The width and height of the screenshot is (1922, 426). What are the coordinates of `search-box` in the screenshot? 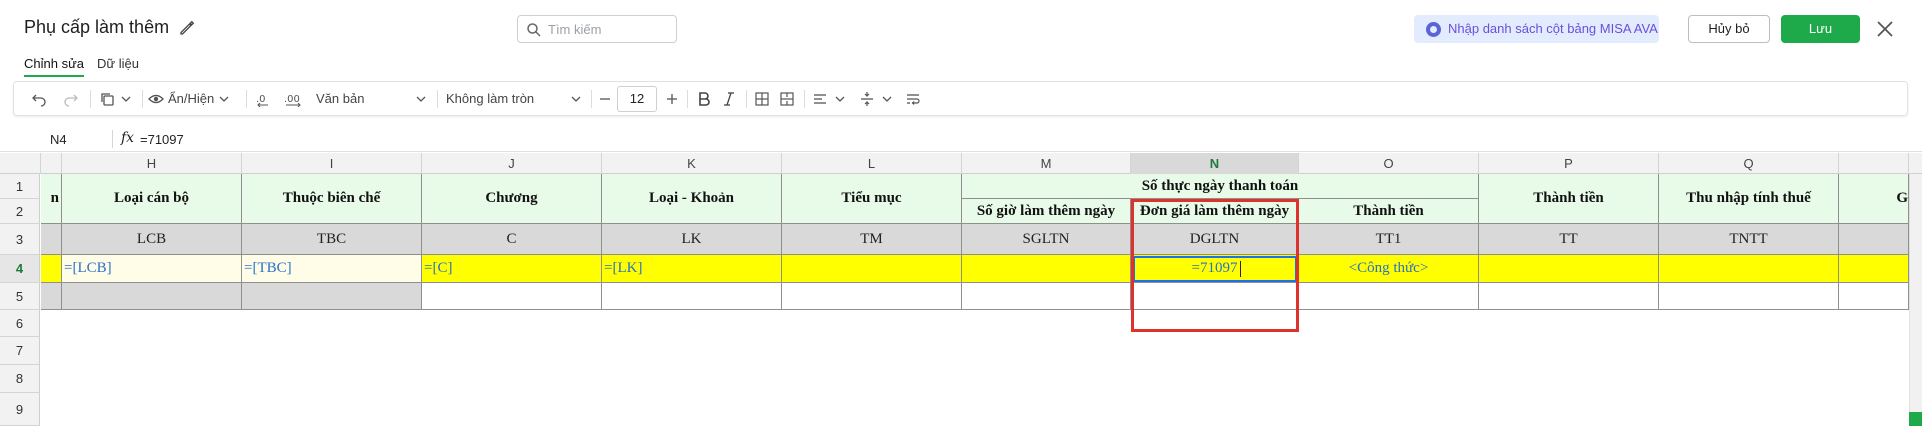 It's located at (597, 29).